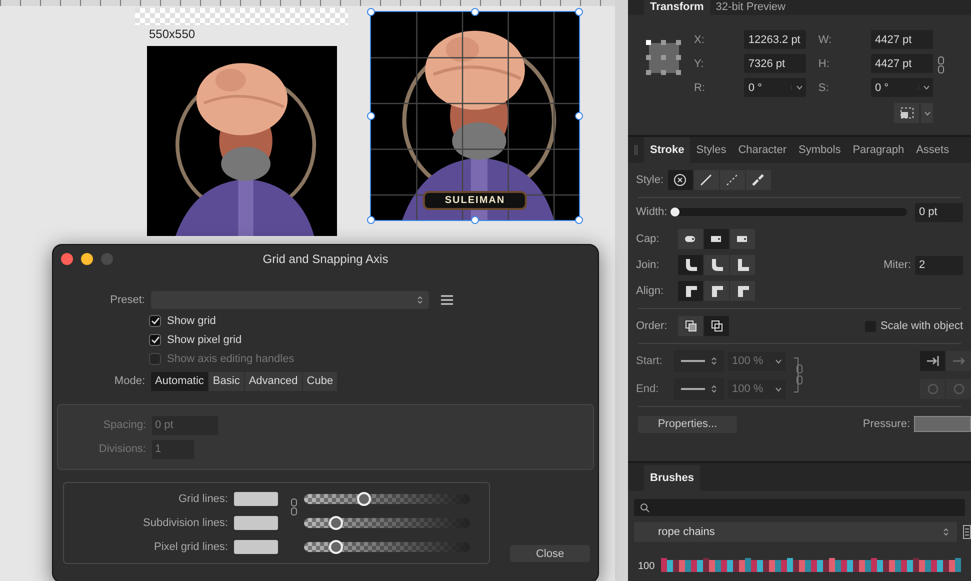 The width and height of the screenshot is (971, 581). Describe the element at coordinates (204, 340) in the screenshot. I see `checkbox-label: Show pixel grid` at that location.